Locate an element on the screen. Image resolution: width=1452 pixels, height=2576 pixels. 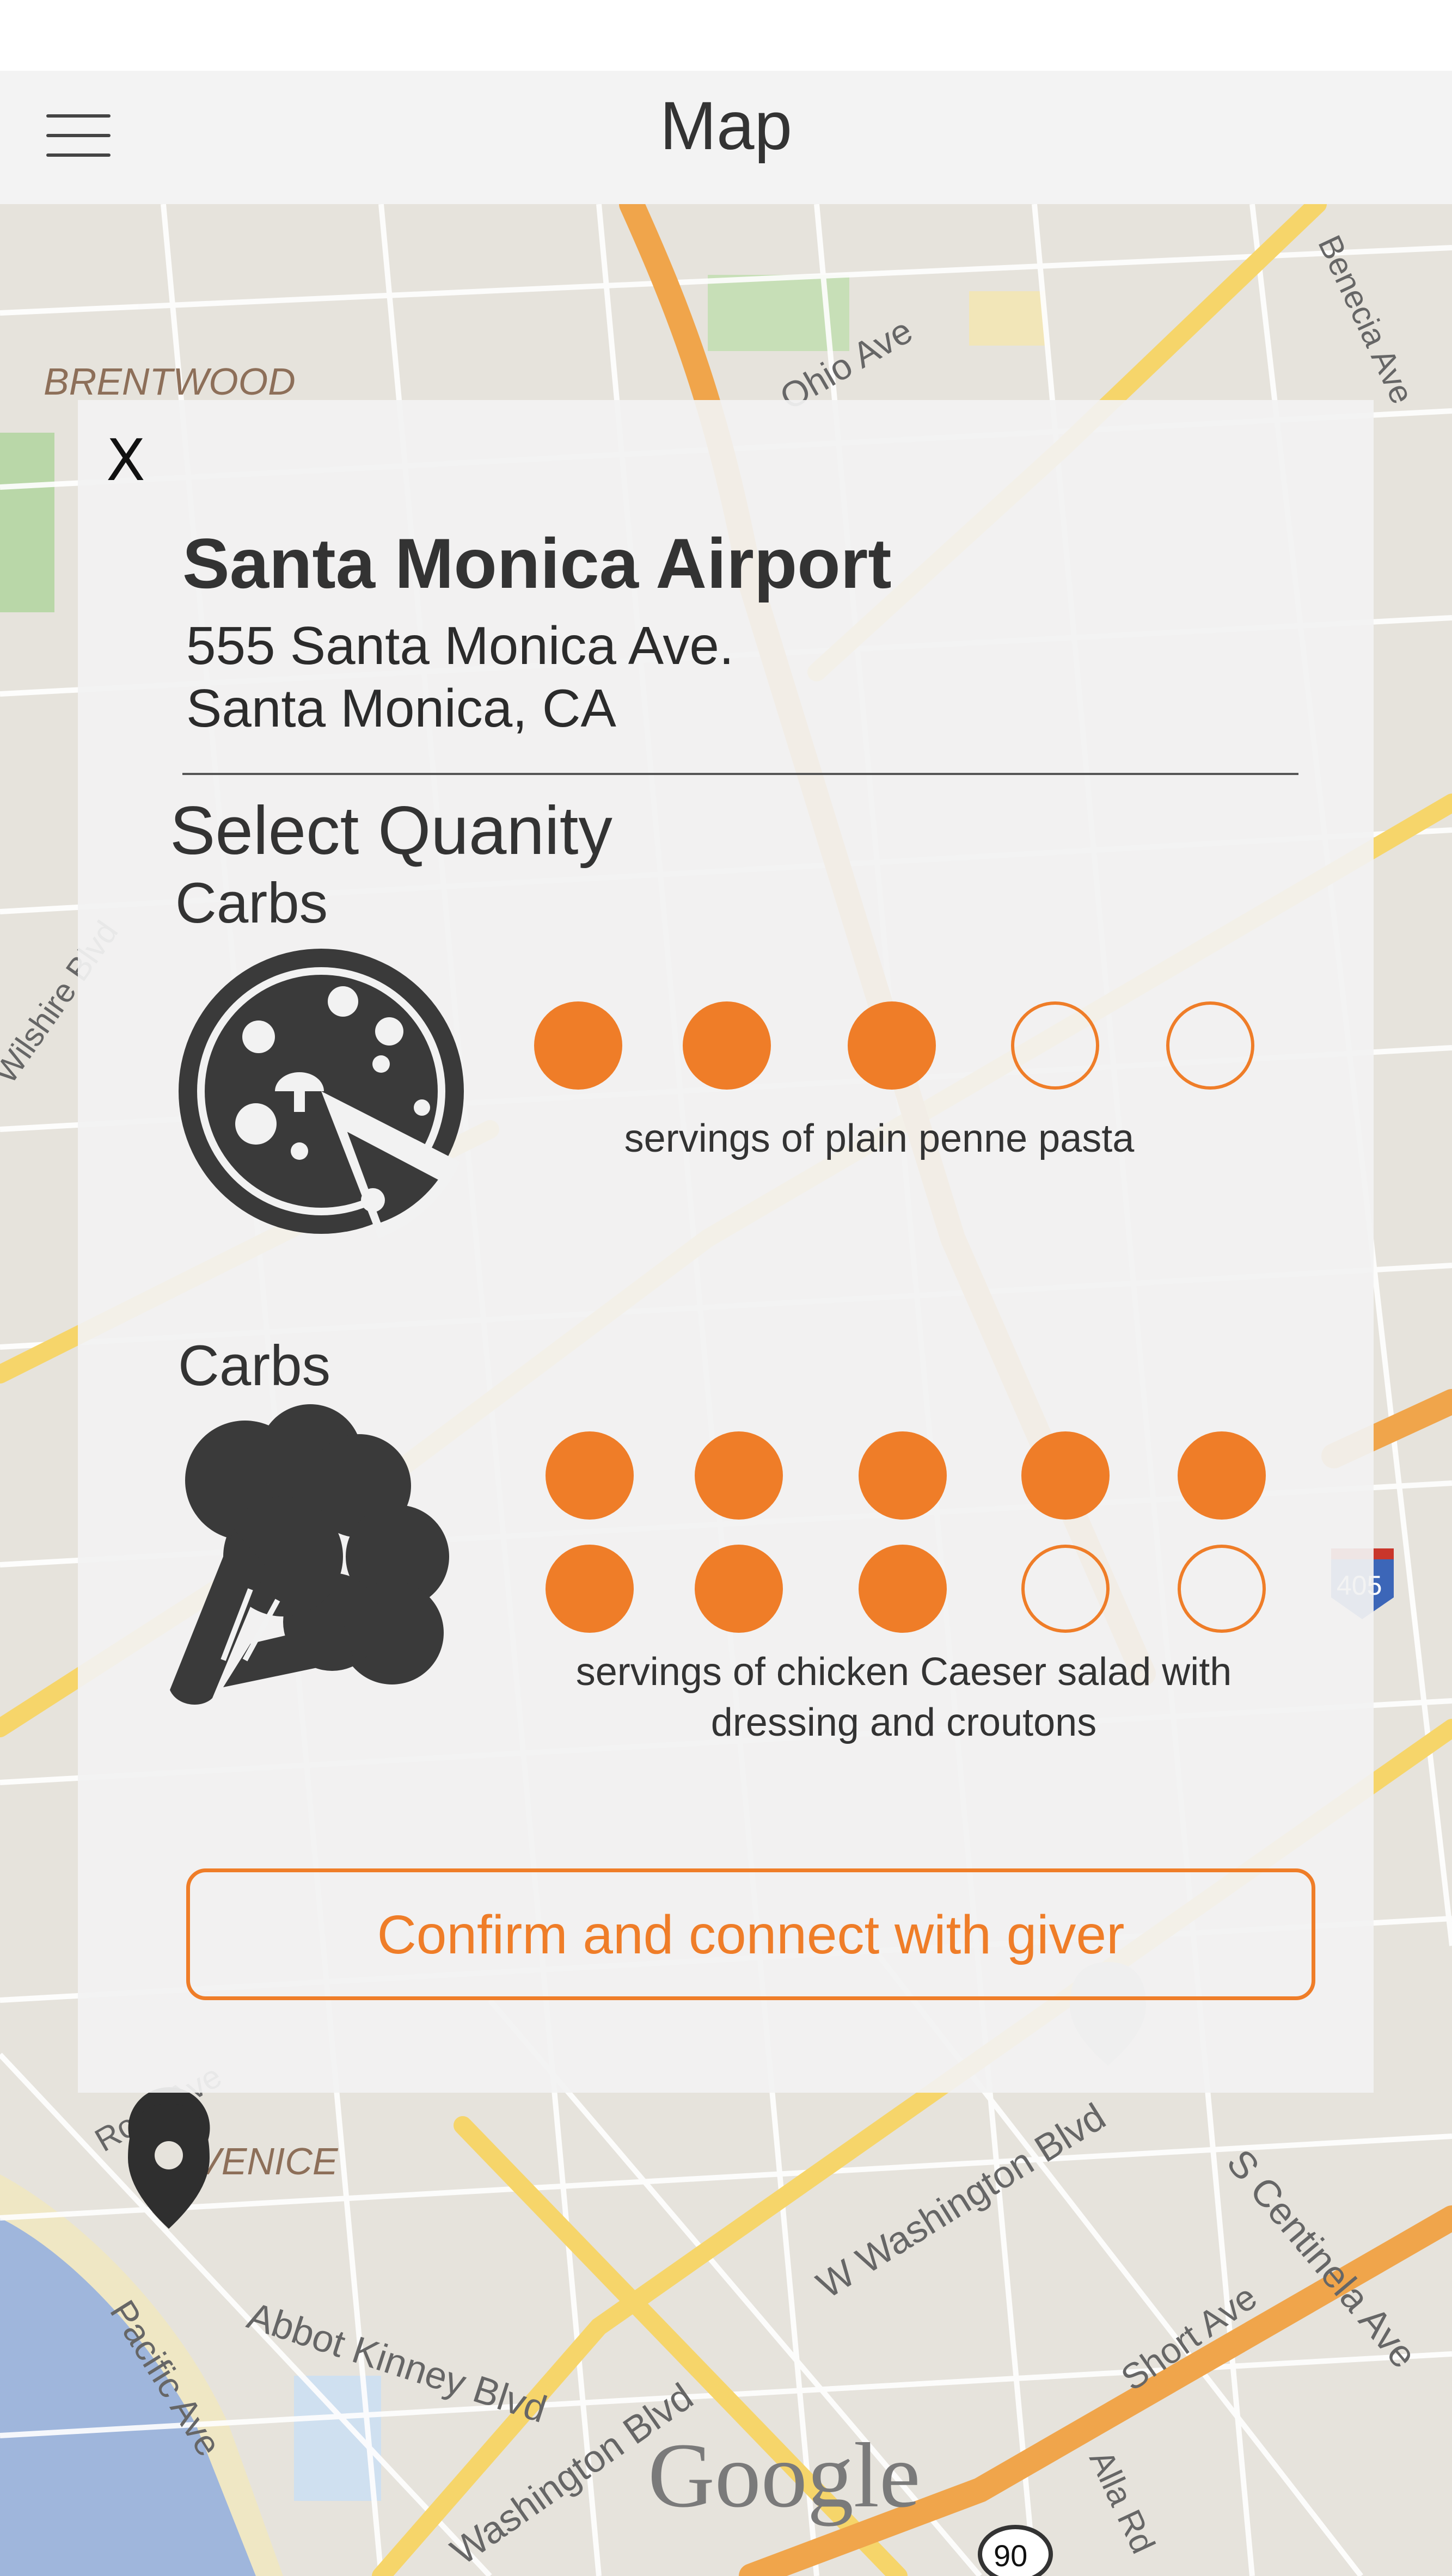
map-label-alla-rd: Alla Rd is located at coordinates (1122, 2502).